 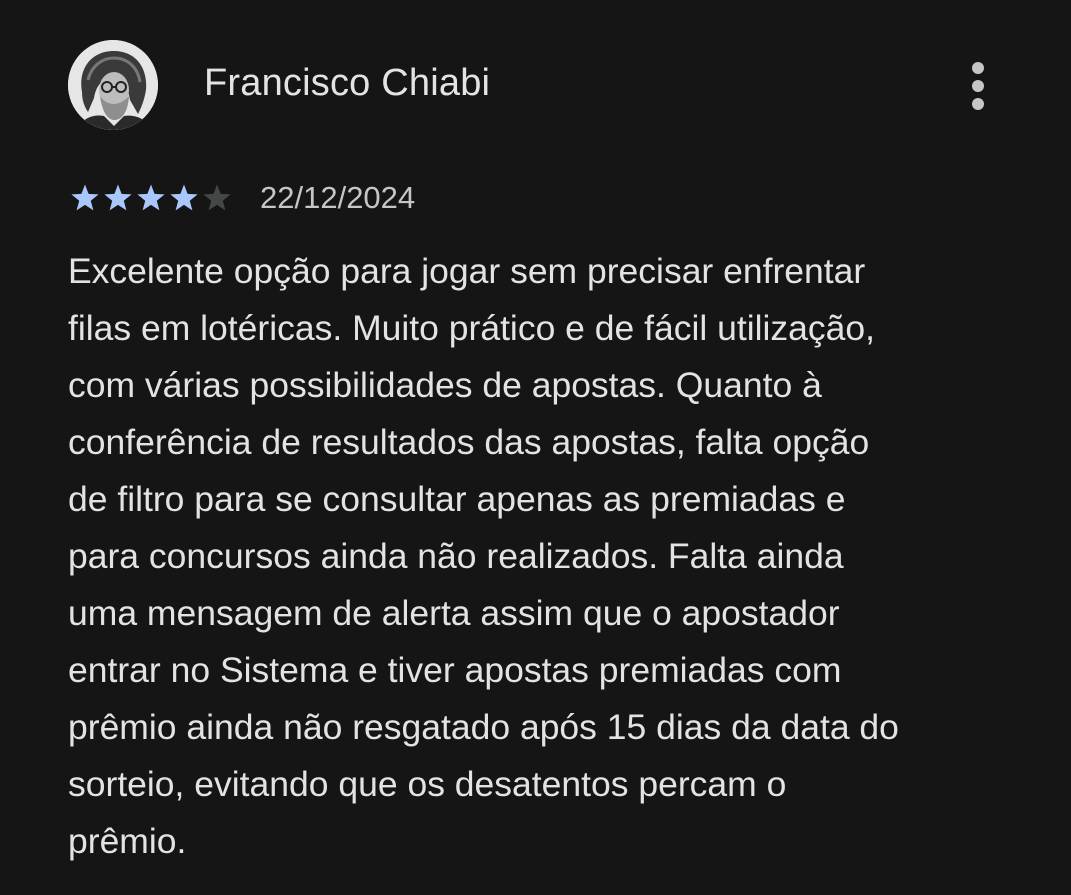 What do you see at coordinates (217, 198) in the screenshot?
I see `star-empty-icon` at bounding box center [217, 198].